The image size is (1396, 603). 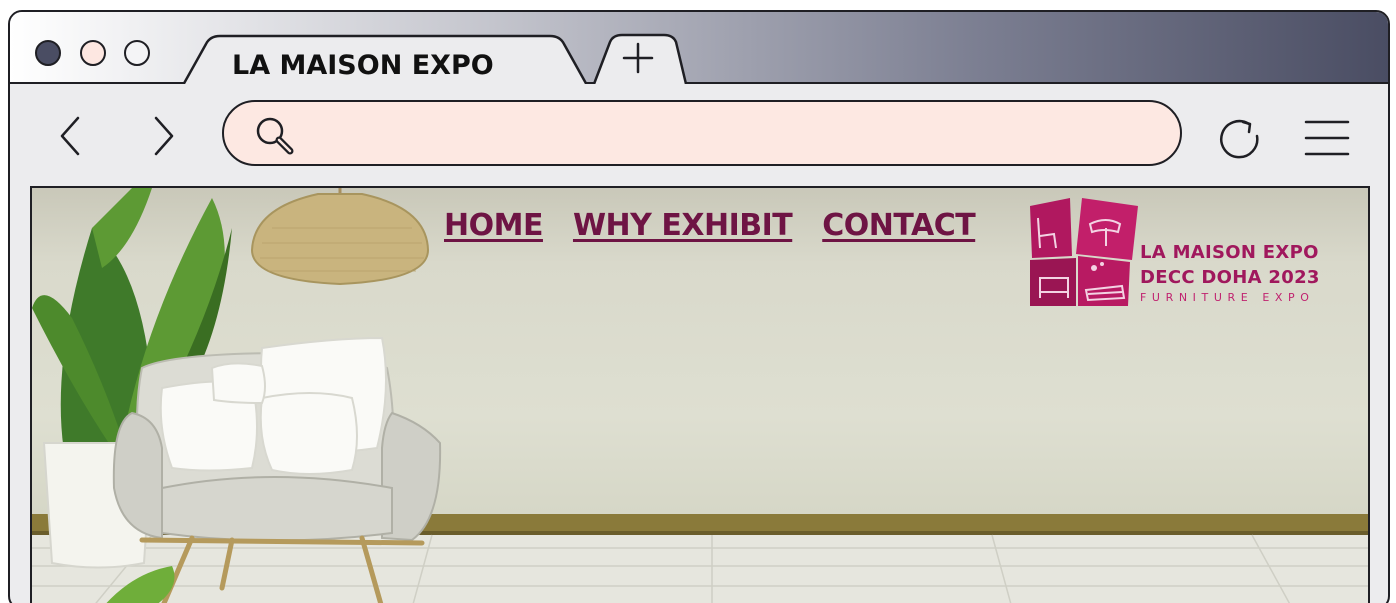 What do you see at coordinates (734, 133) in the screenshot?
I see `url-input` at bounding box center [734, 133].